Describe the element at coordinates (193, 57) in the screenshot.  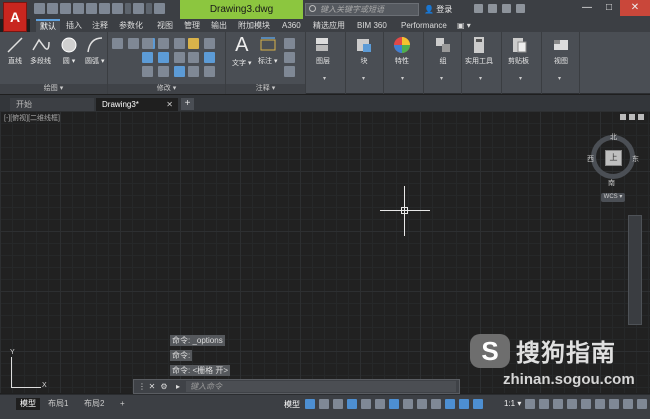
I see `offset-icon` at that location.